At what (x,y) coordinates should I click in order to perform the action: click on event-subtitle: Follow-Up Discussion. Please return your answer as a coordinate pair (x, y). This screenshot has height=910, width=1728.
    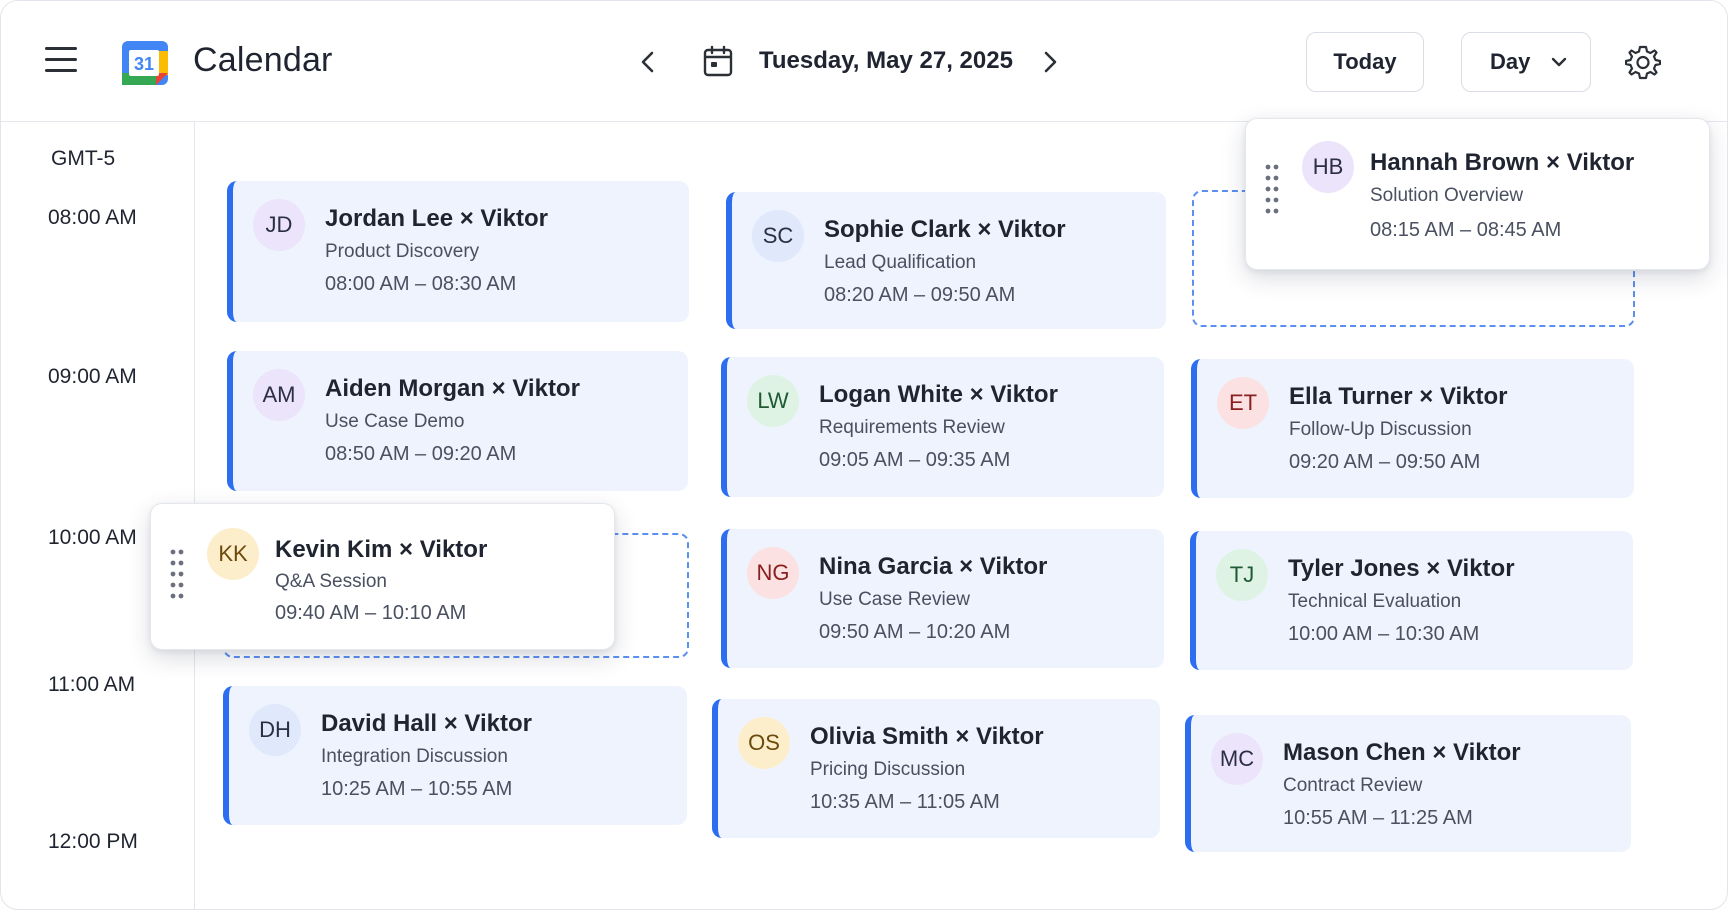
    Looking at the image, I should click on (1380, 429).